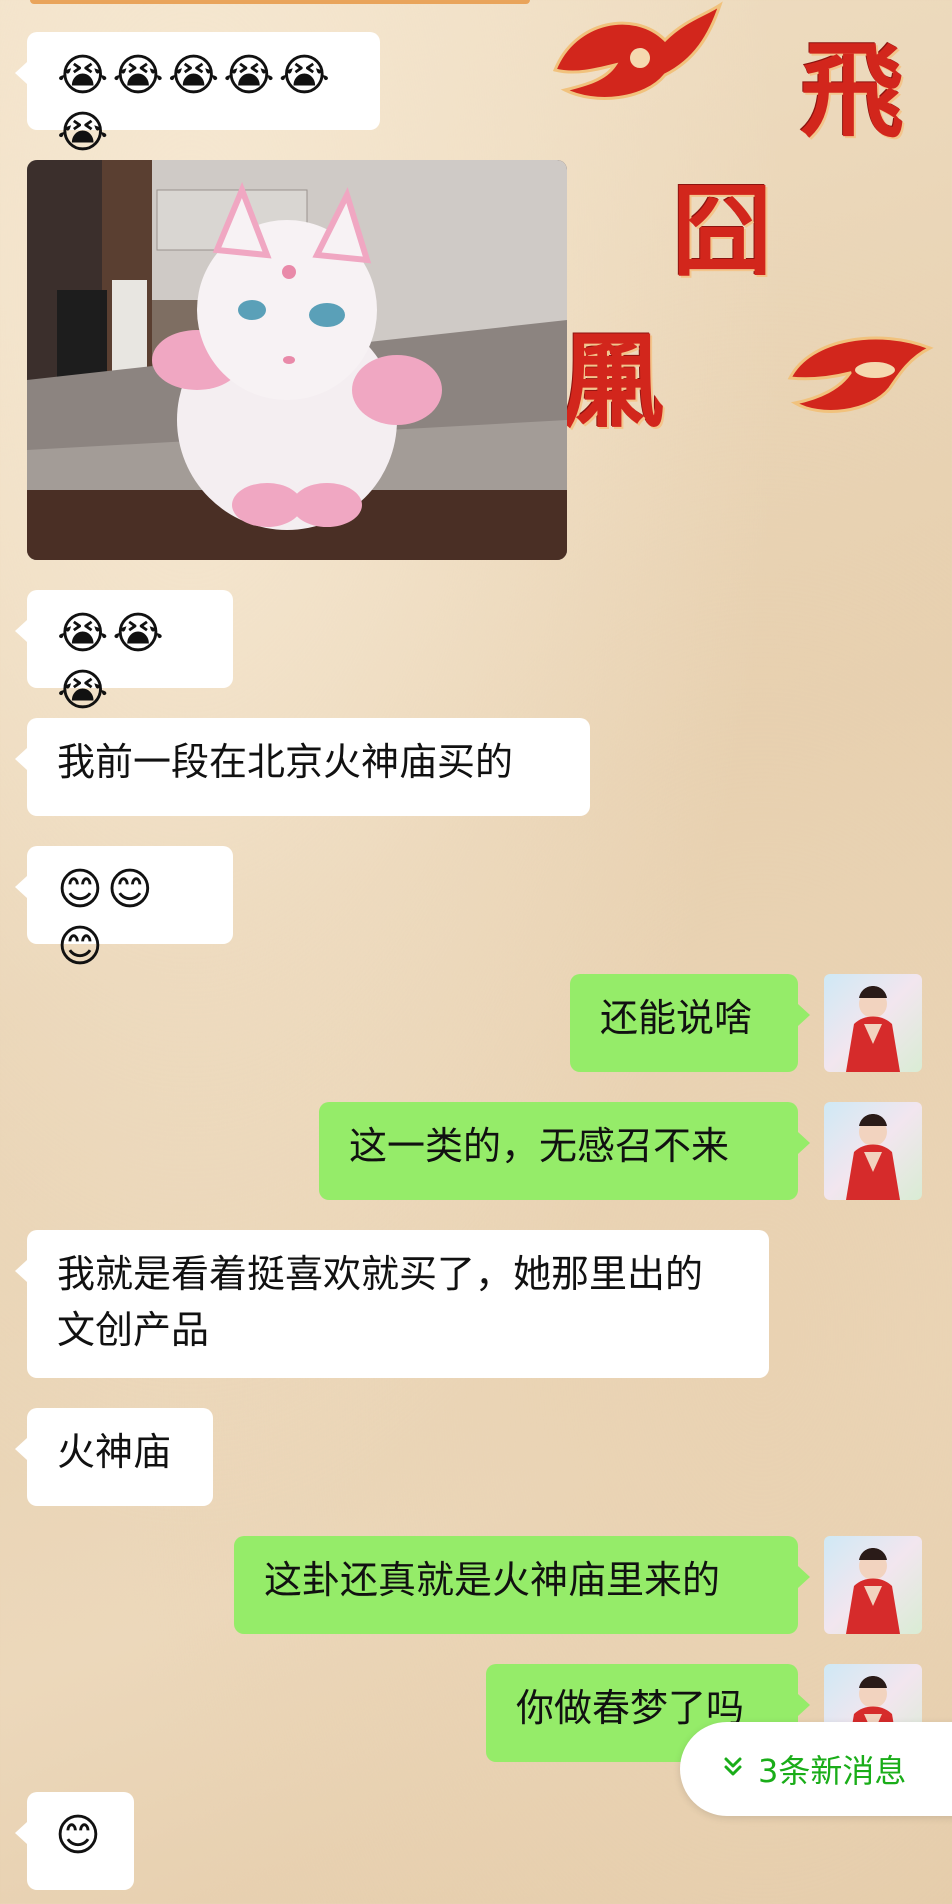  I want to click on message-bubble-right: 还能说啥, so click(690, 1023).